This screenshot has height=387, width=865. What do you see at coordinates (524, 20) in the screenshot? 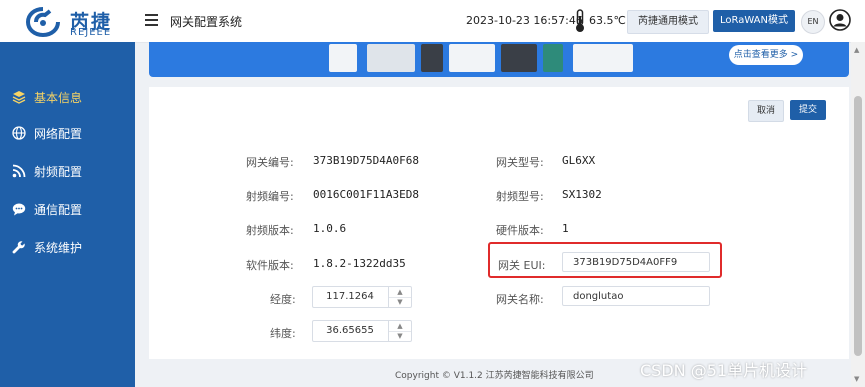
I see `datetime: 2023-10-23 16:57:46` at bounding box center [524, 20].